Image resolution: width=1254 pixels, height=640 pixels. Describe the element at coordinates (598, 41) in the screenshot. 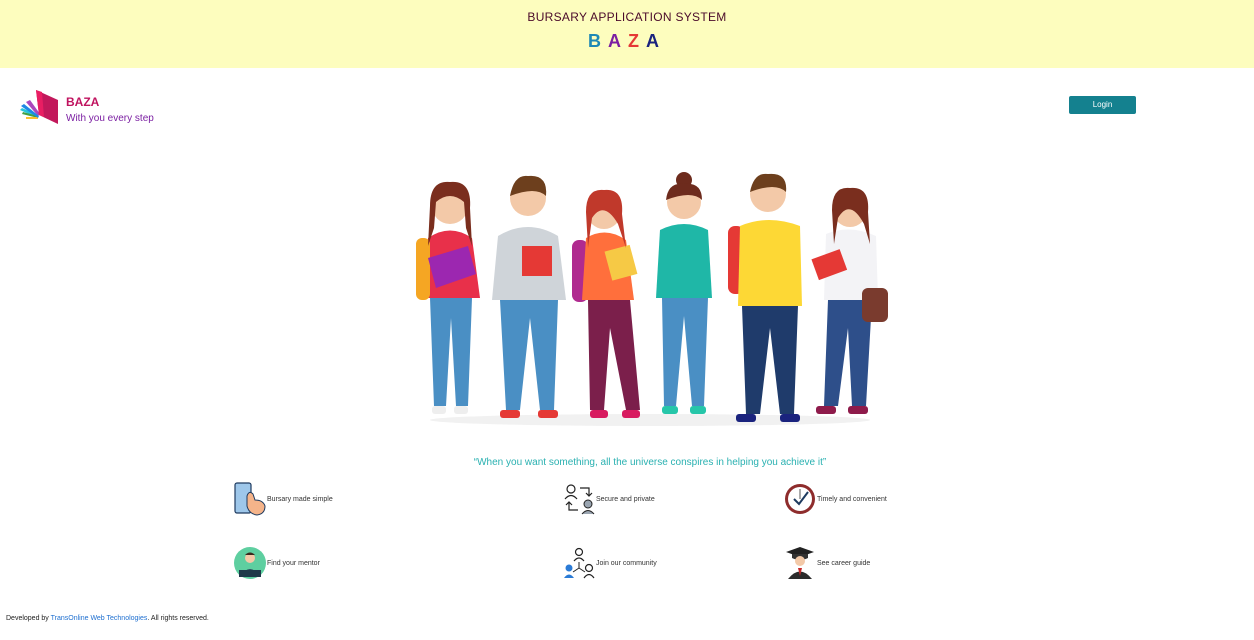

I see `baza-letter: B` at that location.